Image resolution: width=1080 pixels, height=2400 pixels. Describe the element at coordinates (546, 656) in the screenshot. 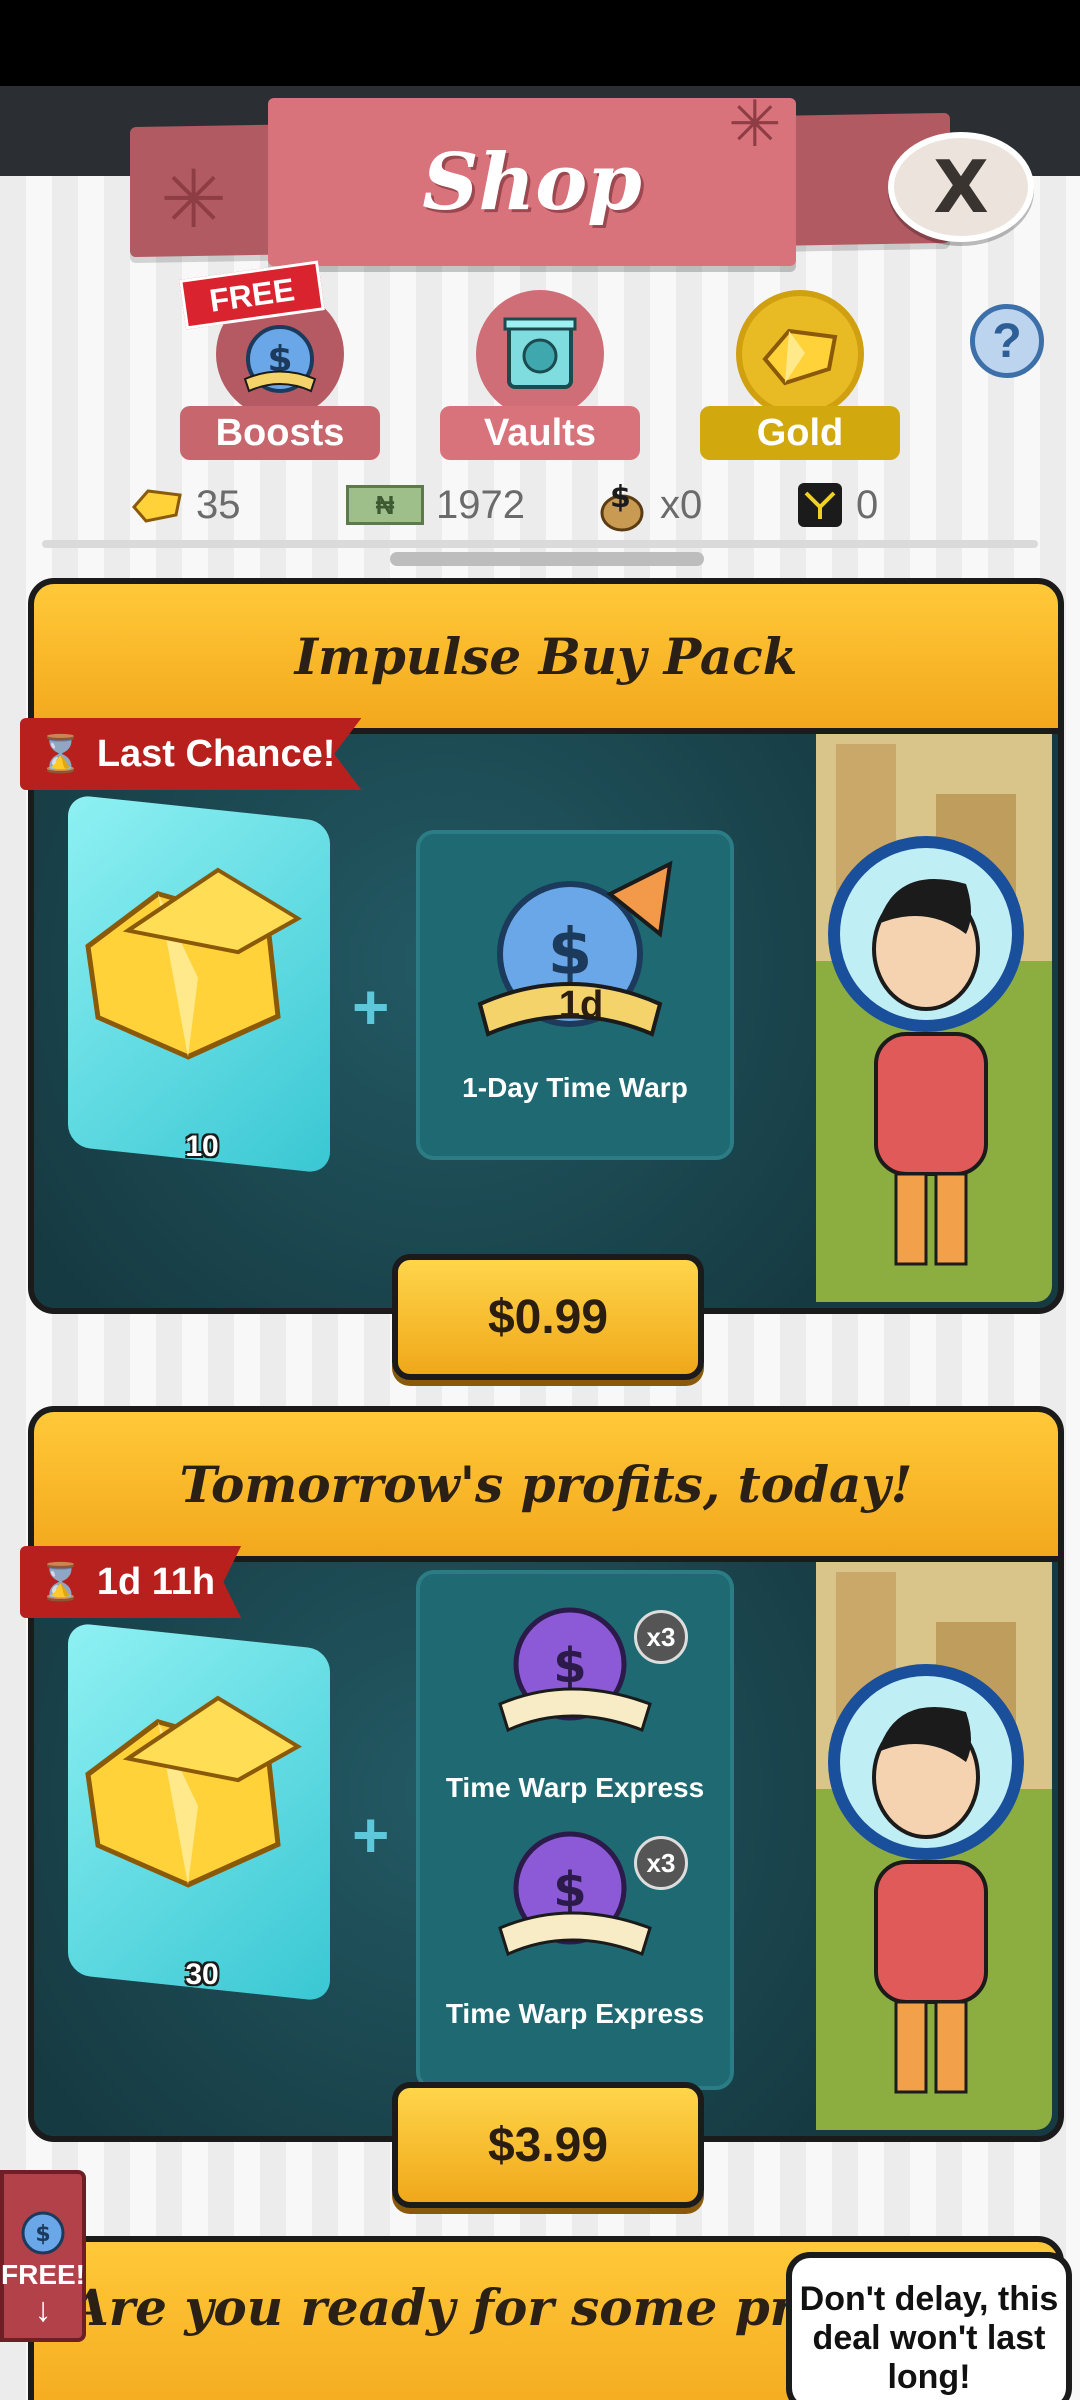

I see `offer-title: Impulse Buy Pack` at that location.